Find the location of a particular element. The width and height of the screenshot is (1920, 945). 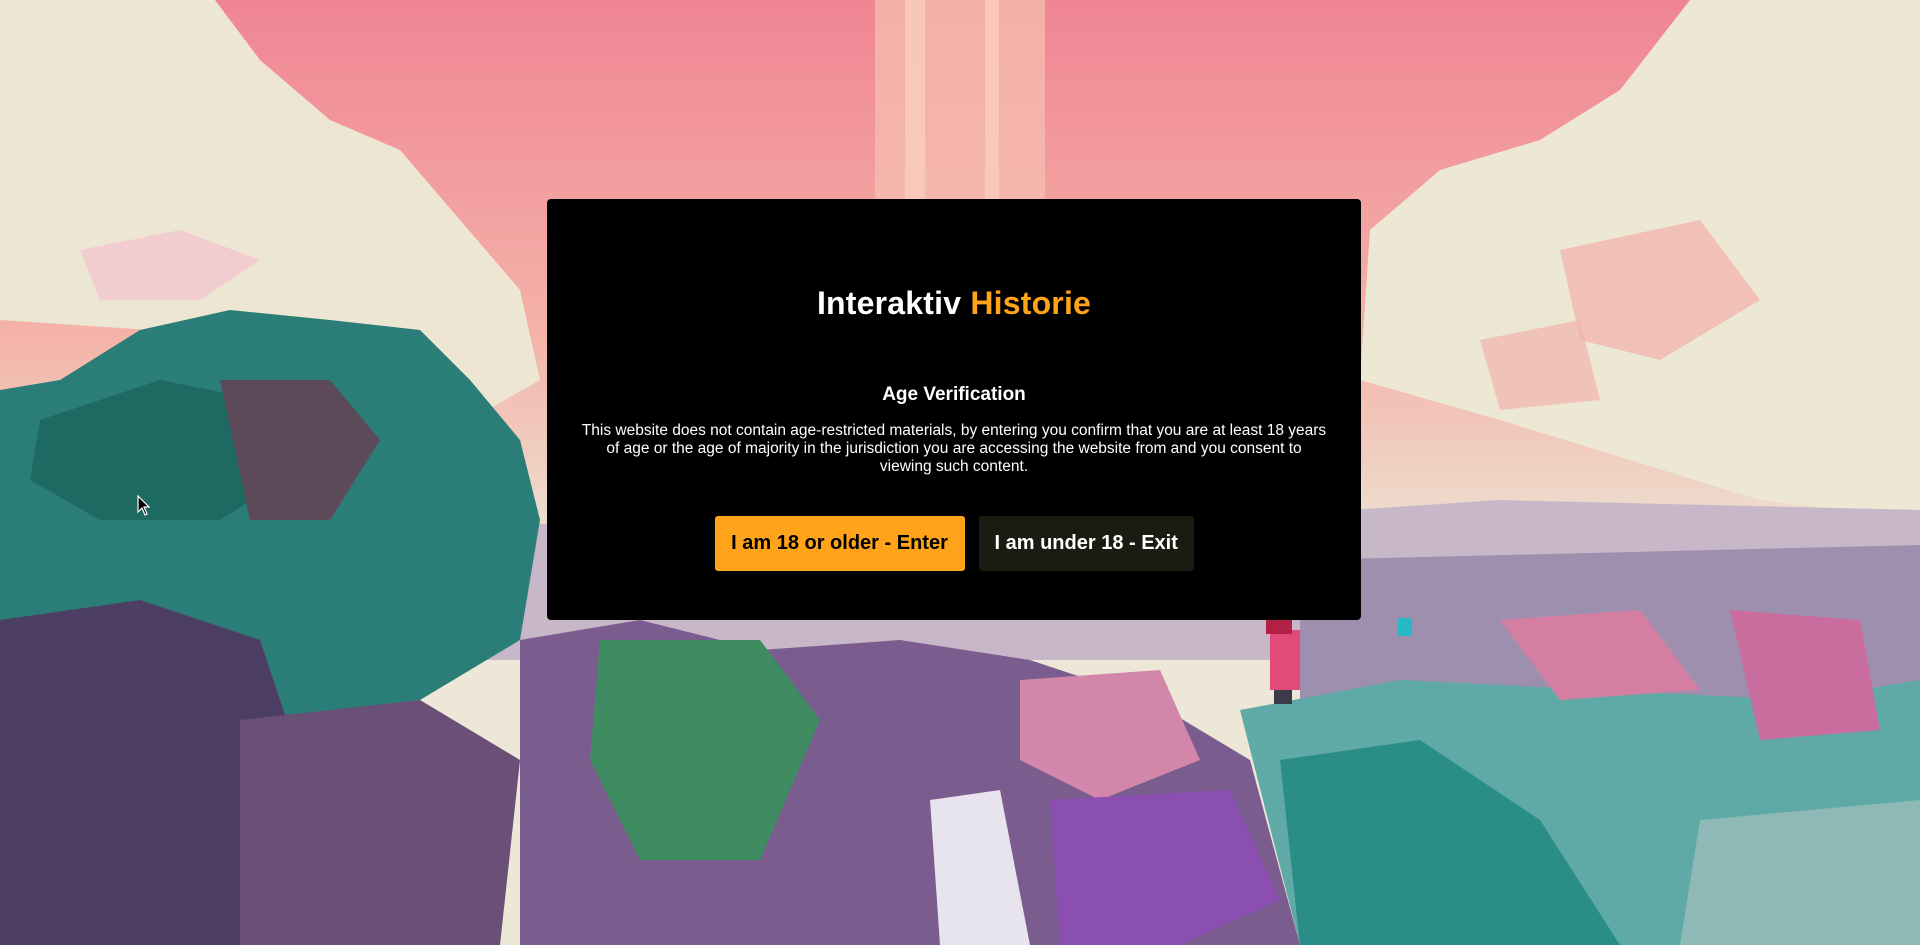

brand-name-accent: Historie is located at coordinates (1031, 303).